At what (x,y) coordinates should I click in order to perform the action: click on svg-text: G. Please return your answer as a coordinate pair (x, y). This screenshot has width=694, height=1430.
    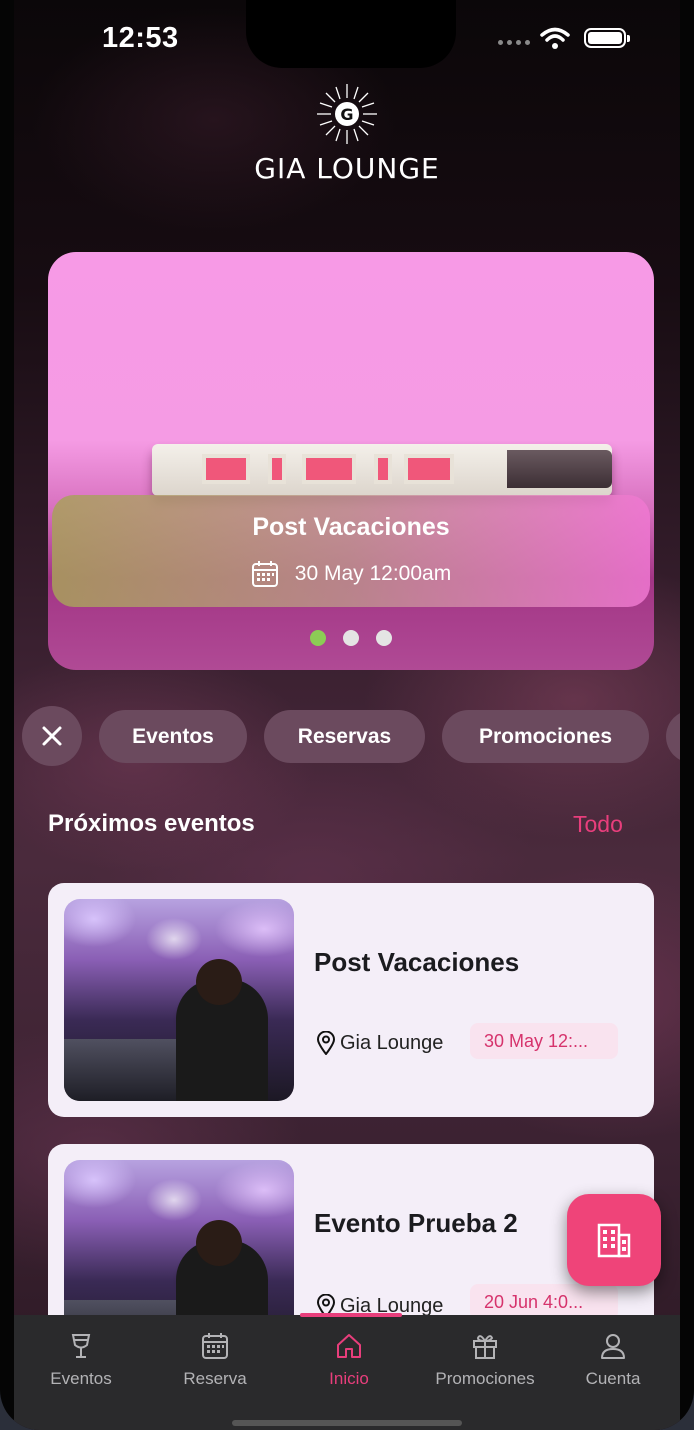
    Looking at the image, I should click on (346, 114).